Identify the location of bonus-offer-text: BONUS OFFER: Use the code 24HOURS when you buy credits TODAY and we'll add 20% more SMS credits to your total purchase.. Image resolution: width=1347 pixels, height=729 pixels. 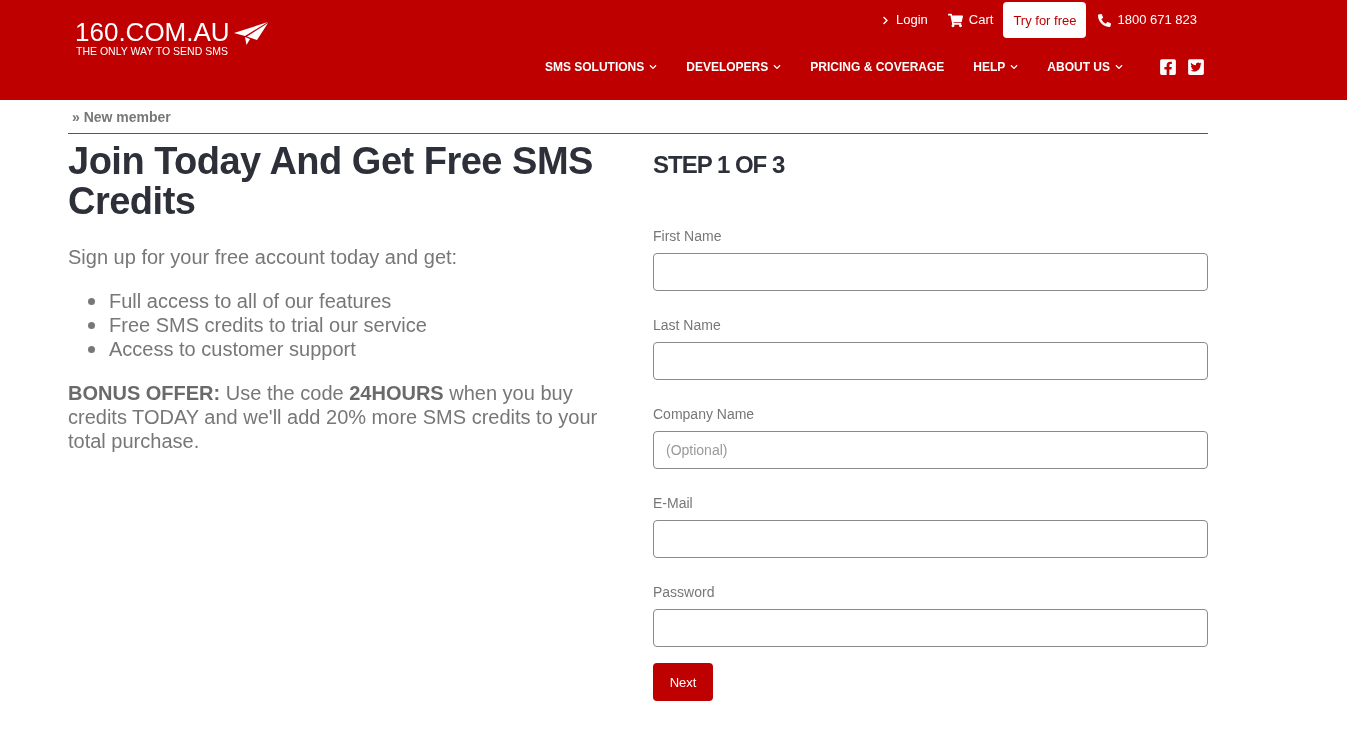
(333, 417).